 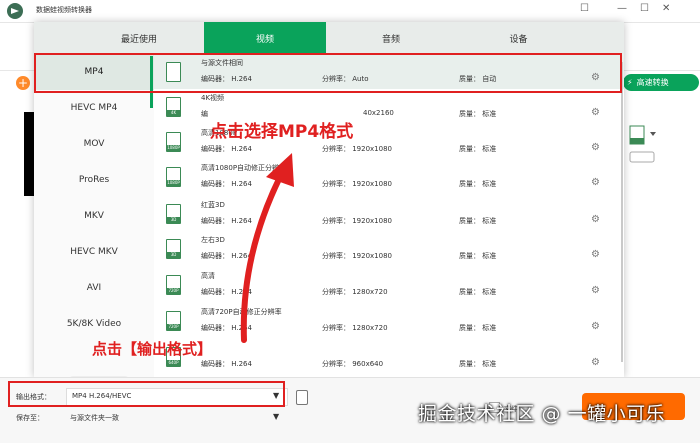 What do you see at coordinates (666, 8) in the screenshot?
I see `close-button: ✕` at bounding box center [666, 8].